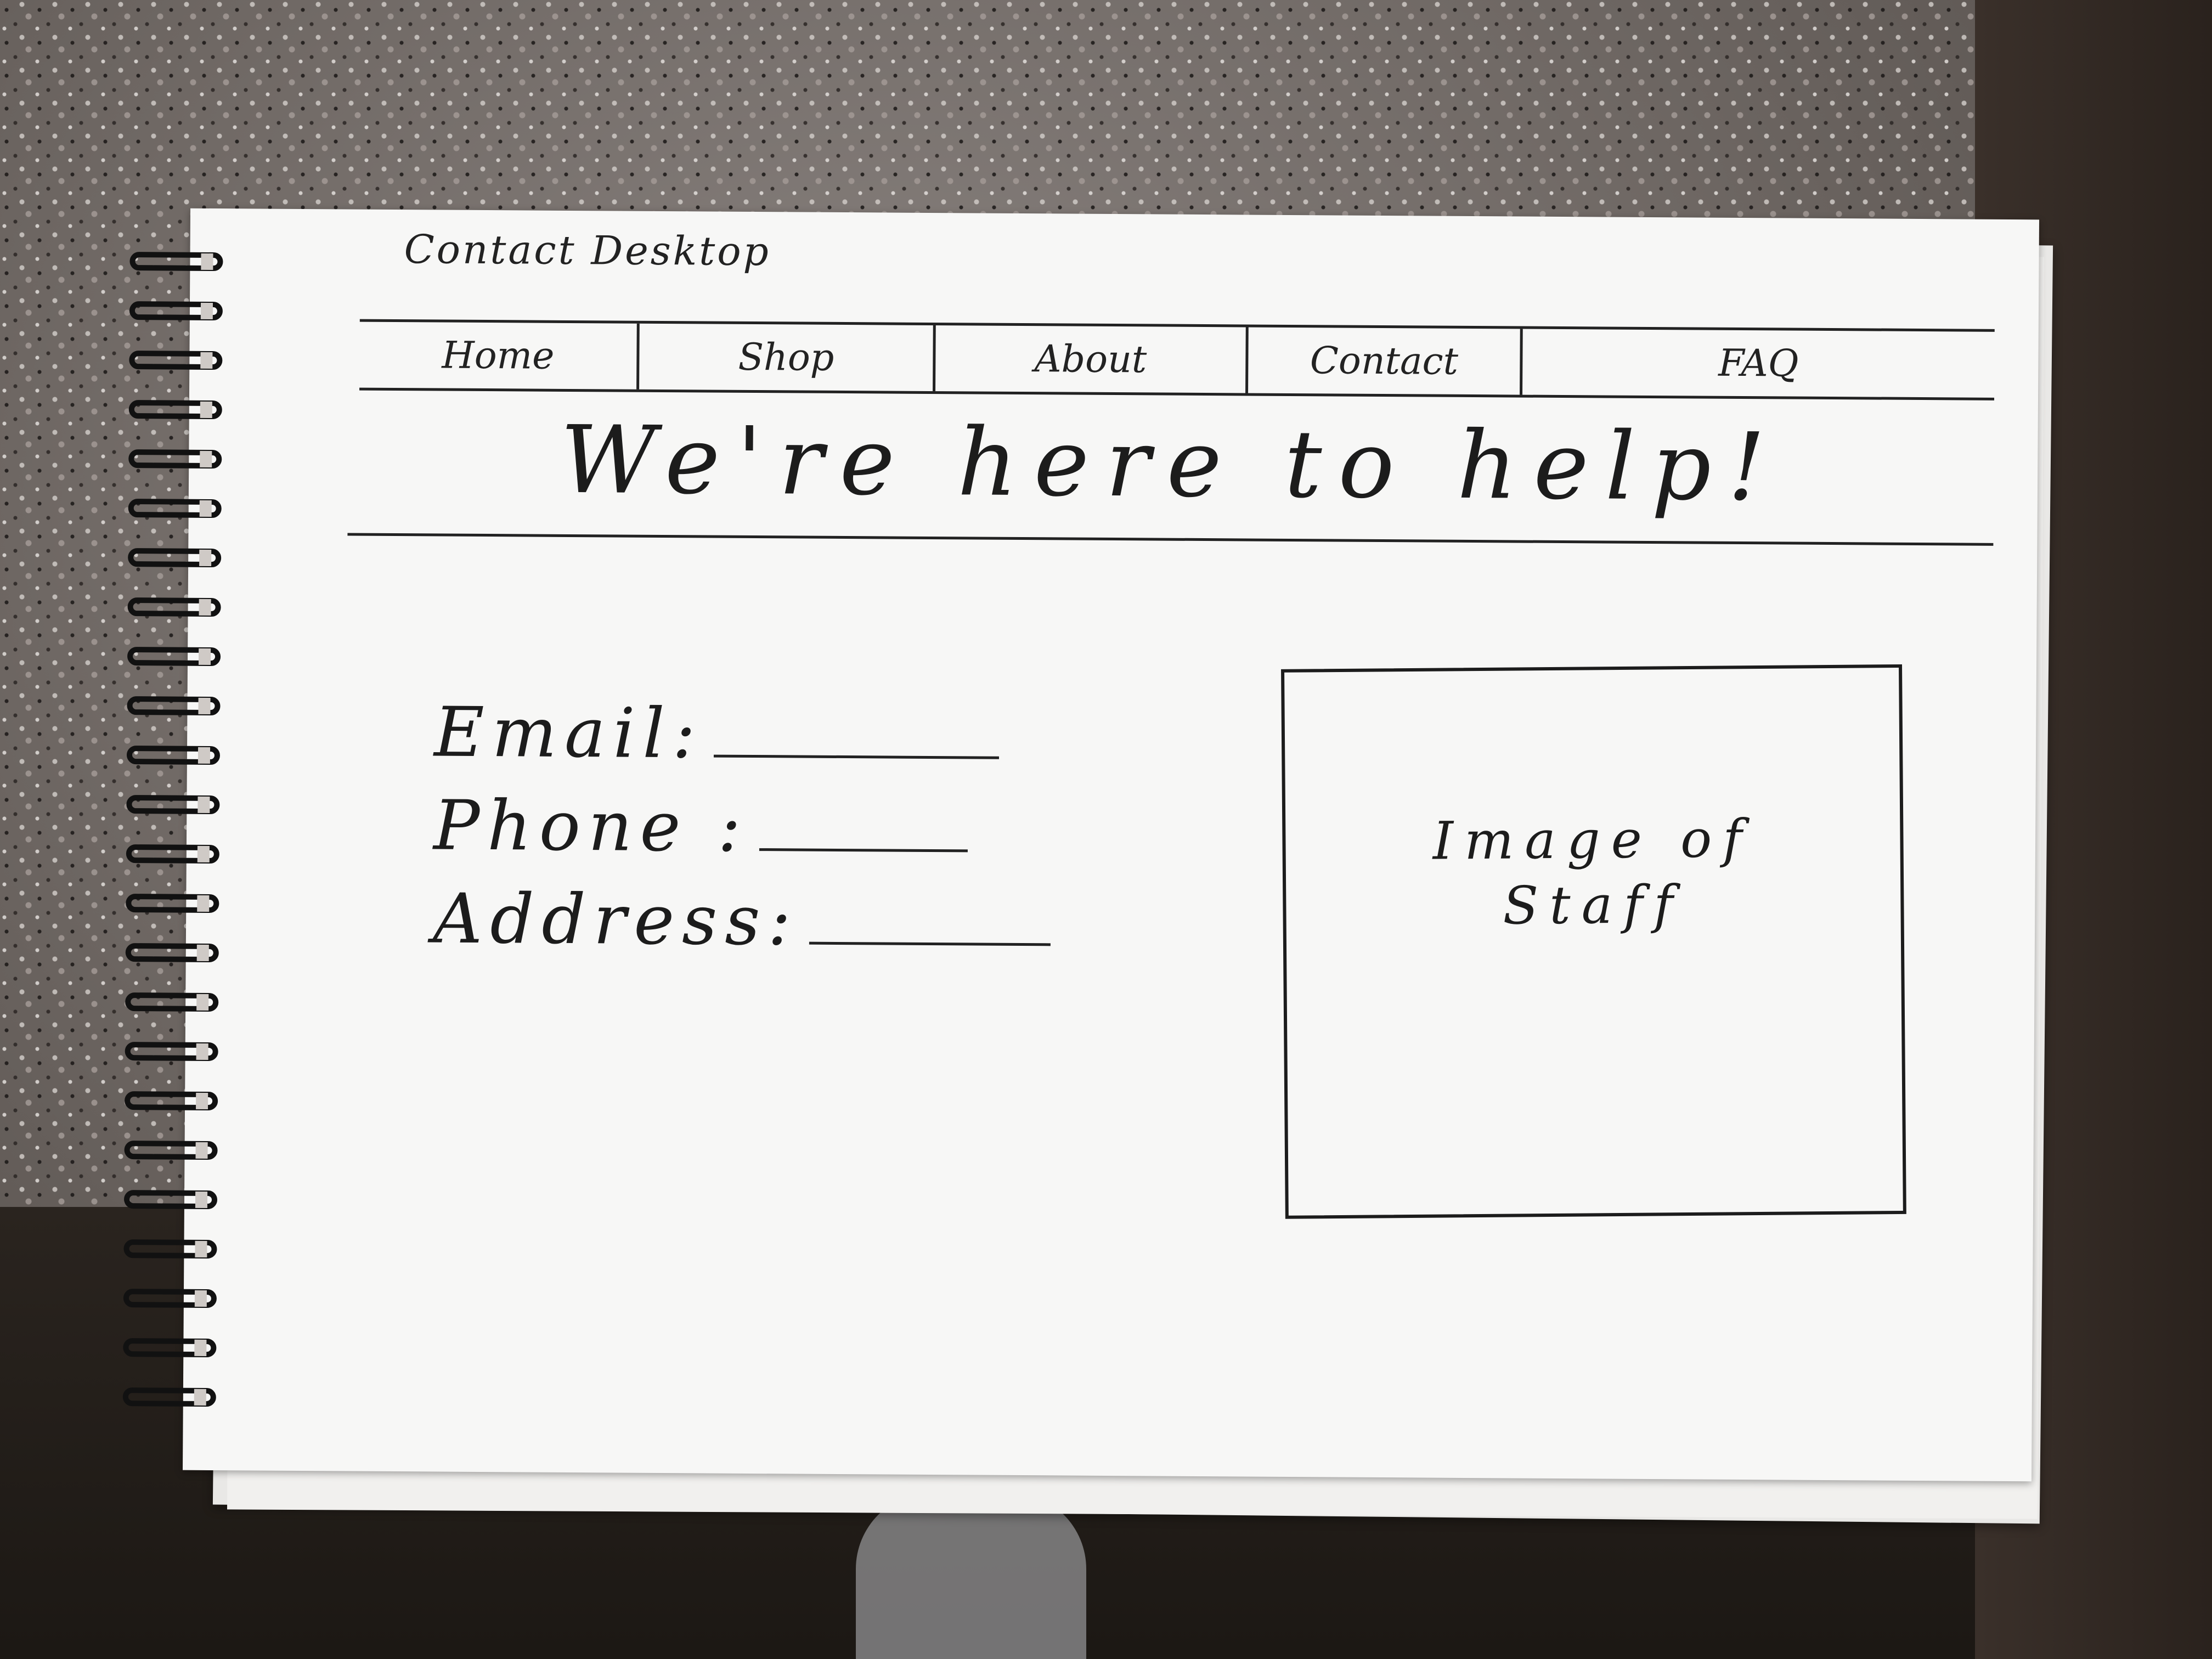  Describe the element at coordinates (971, 1575) in the screenshot. I see `shoe` at that location.